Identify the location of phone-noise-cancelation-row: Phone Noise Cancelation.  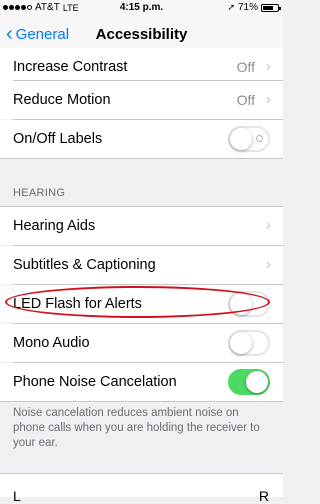
(141, 382).